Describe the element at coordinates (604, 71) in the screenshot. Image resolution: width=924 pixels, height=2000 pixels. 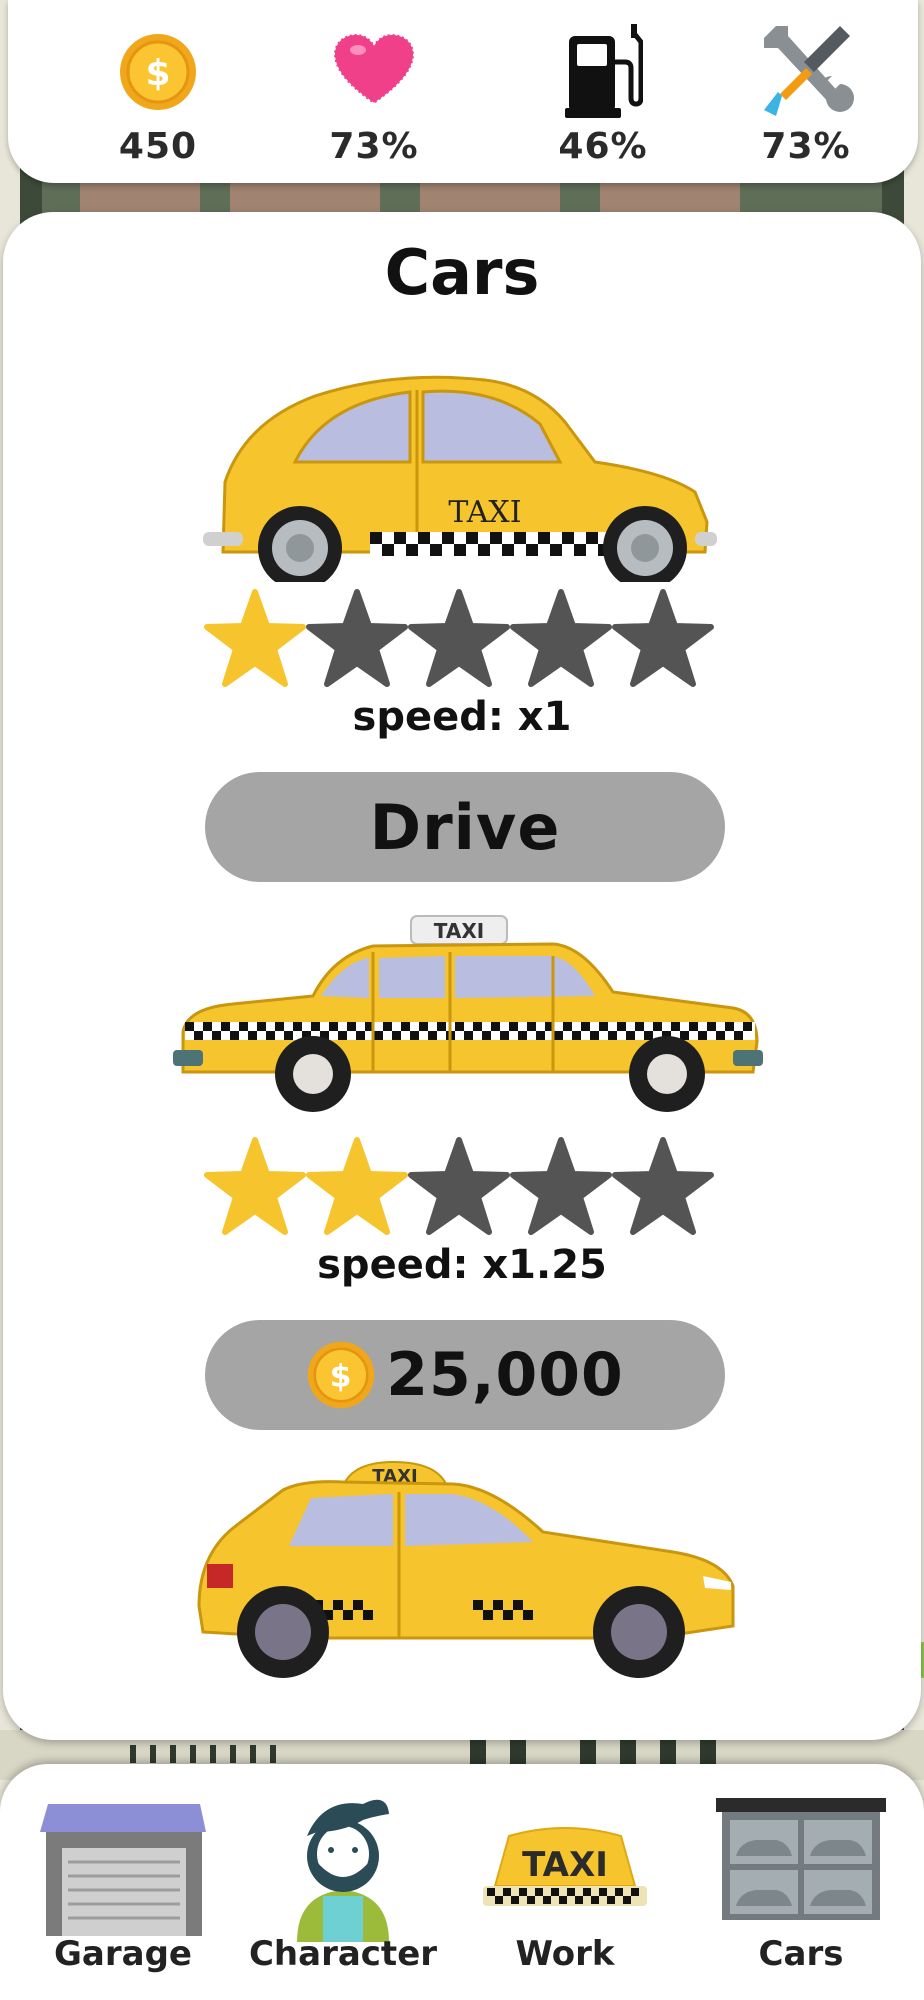
I see `fuel-pump-icon` at that location.